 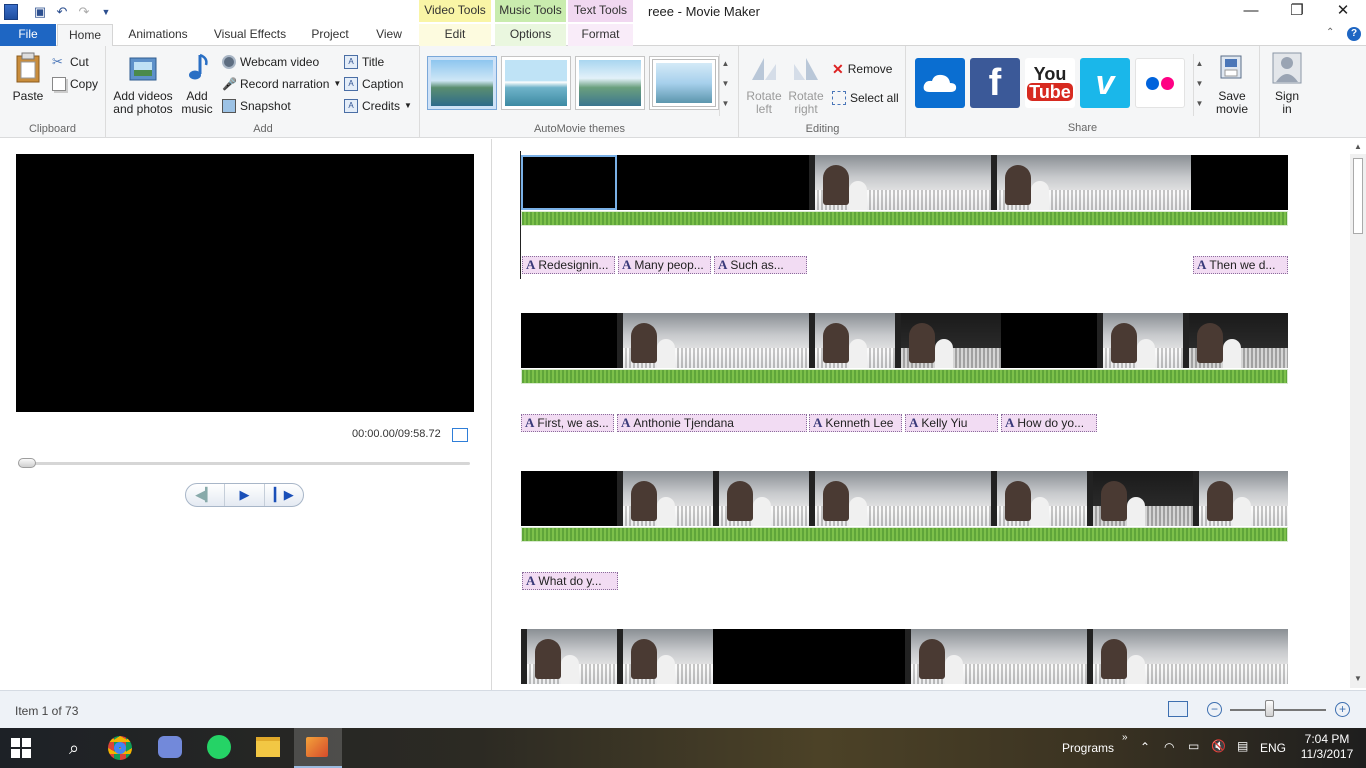 What do you see at coordinates (75, 84) in the screenshot?
I see `copy-button: Copy` at bounding box center [75, 84].